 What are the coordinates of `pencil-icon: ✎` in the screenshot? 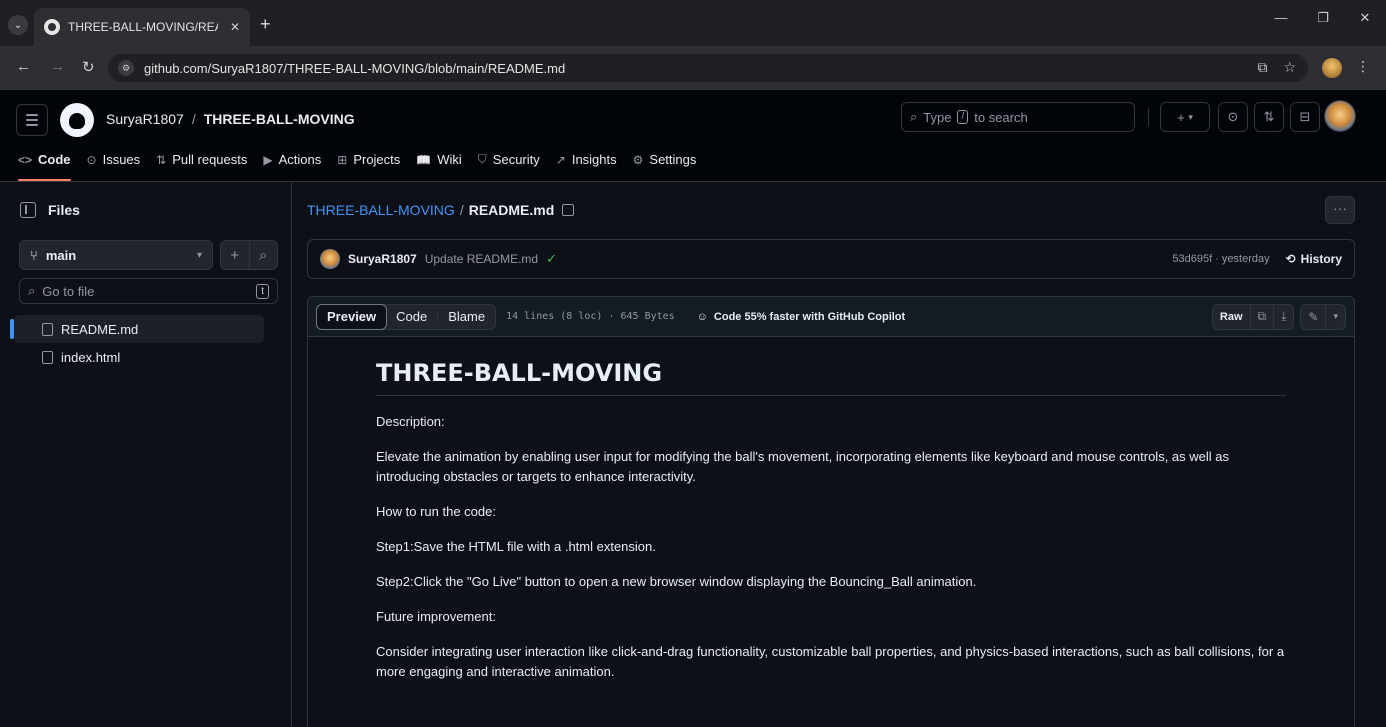 It's located at (1313, 317).